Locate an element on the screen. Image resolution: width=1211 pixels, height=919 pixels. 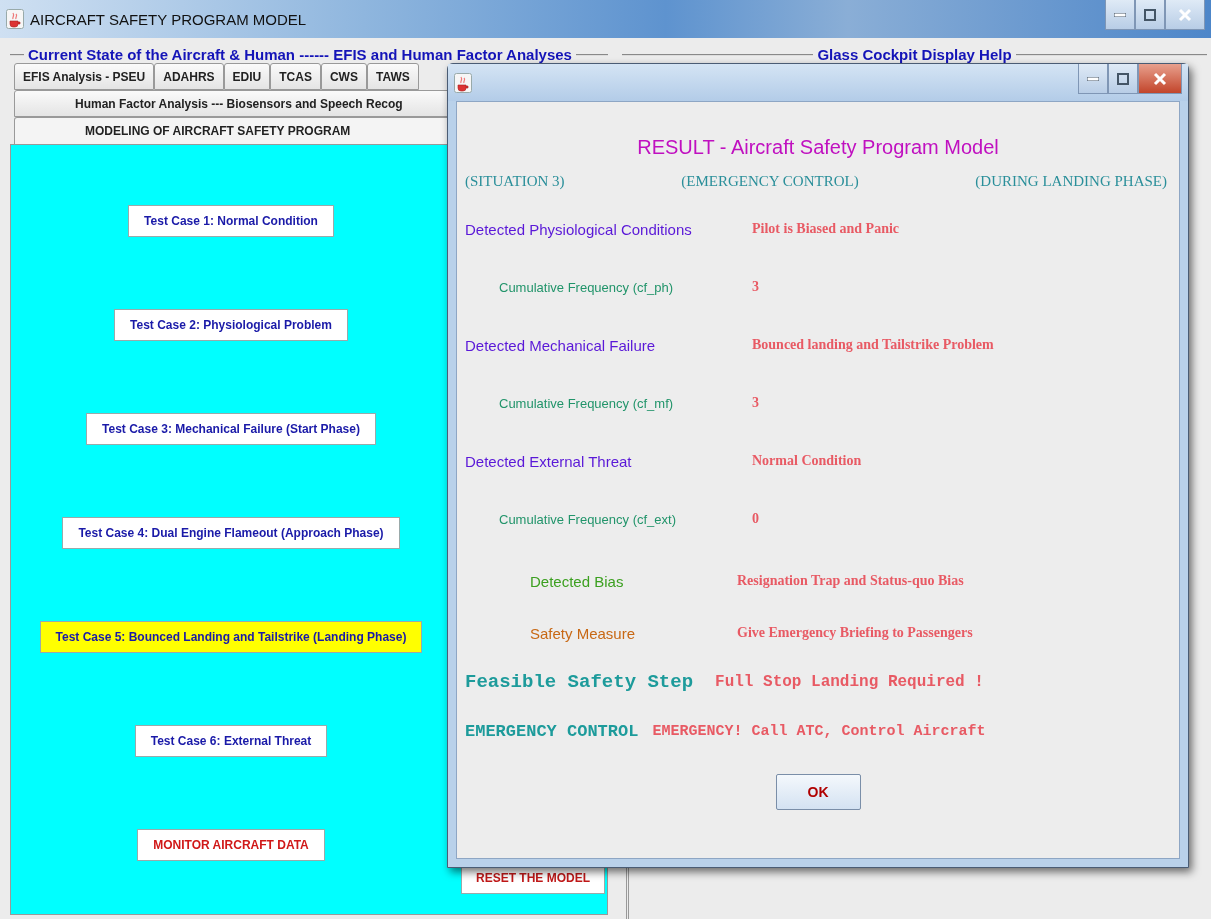
section-title: Glass Cockpit Display Help is located at coordinates (914, 54).